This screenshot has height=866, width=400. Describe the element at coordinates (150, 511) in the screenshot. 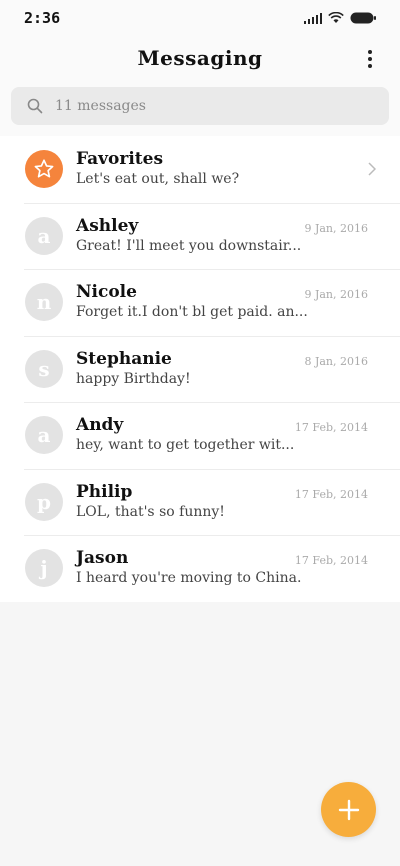

I see `message-preview: LOL, that's so funny!` at that location.